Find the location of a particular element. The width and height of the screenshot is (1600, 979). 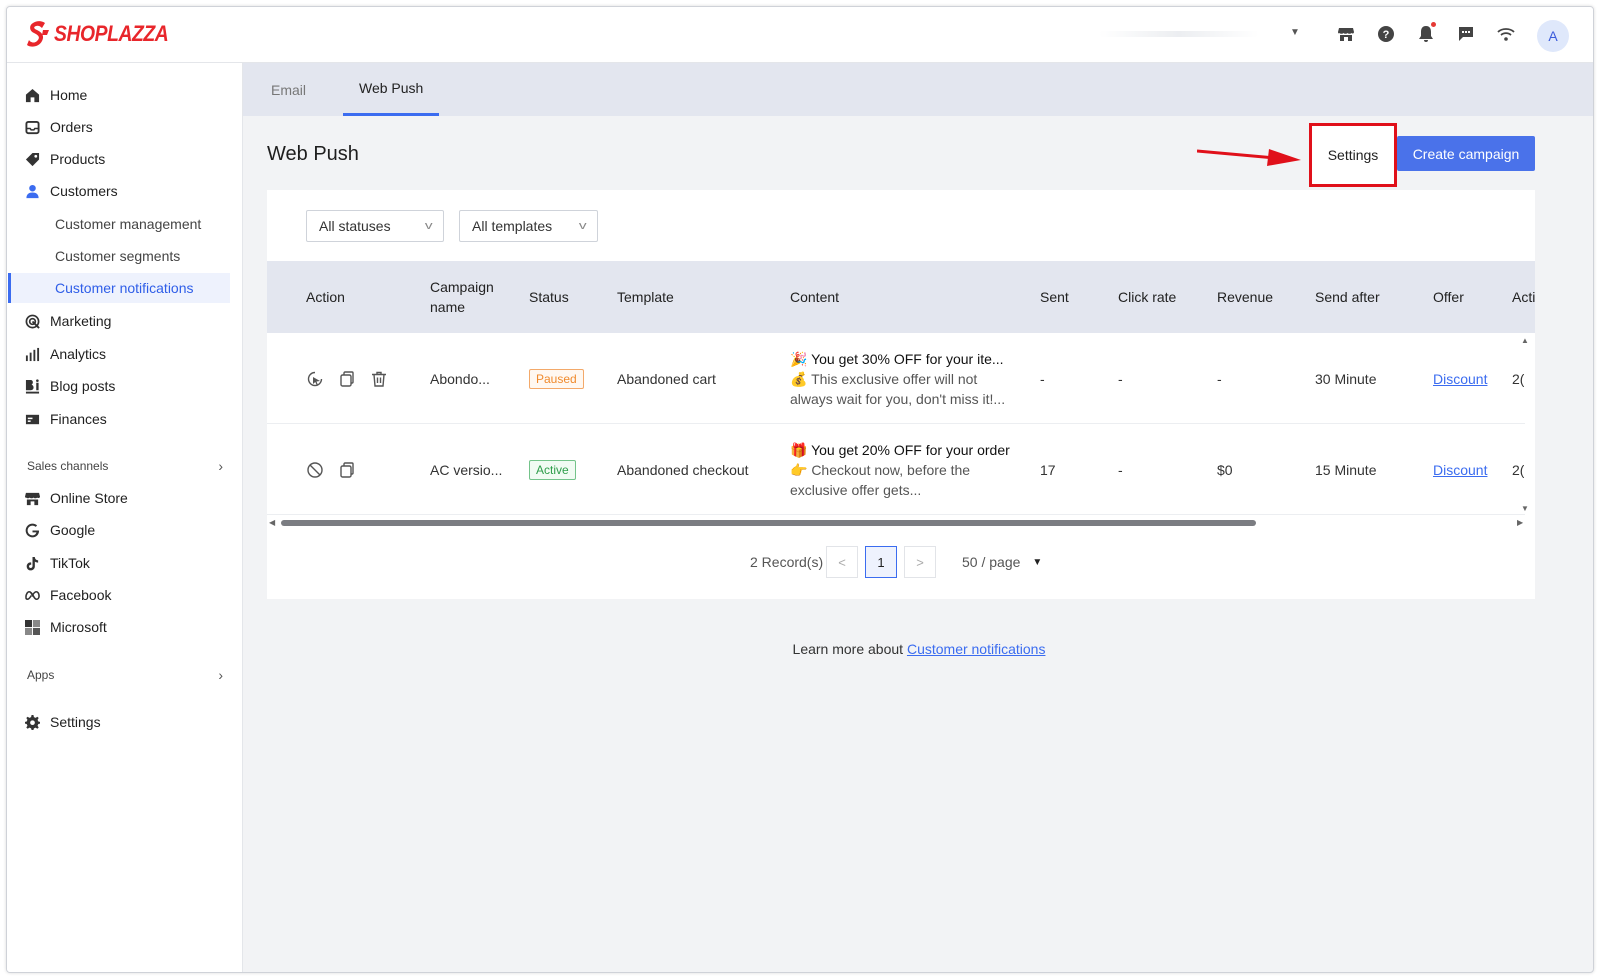

next-page-button: > is located at coordinates (920, 562).